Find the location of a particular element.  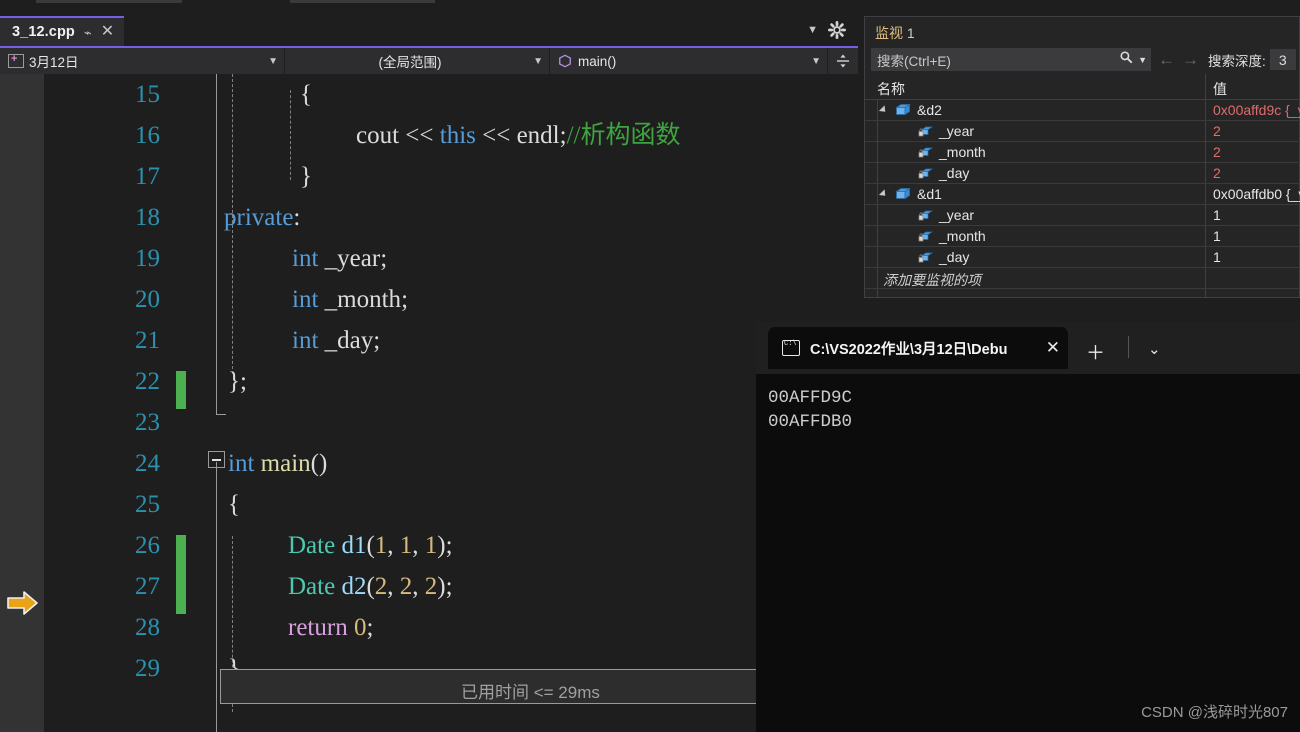

navbar-scope-dropdown: (全局范围) ▼ is located at coordinates (417, 61).